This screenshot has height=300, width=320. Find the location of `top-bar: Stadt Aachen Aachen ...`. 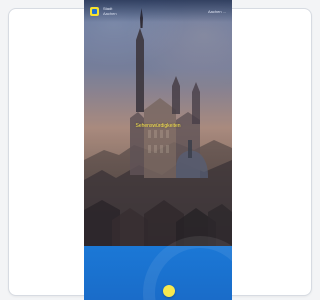

top-bar: Stadt Aachen Aachen ... is located at coordinates (158, 11).